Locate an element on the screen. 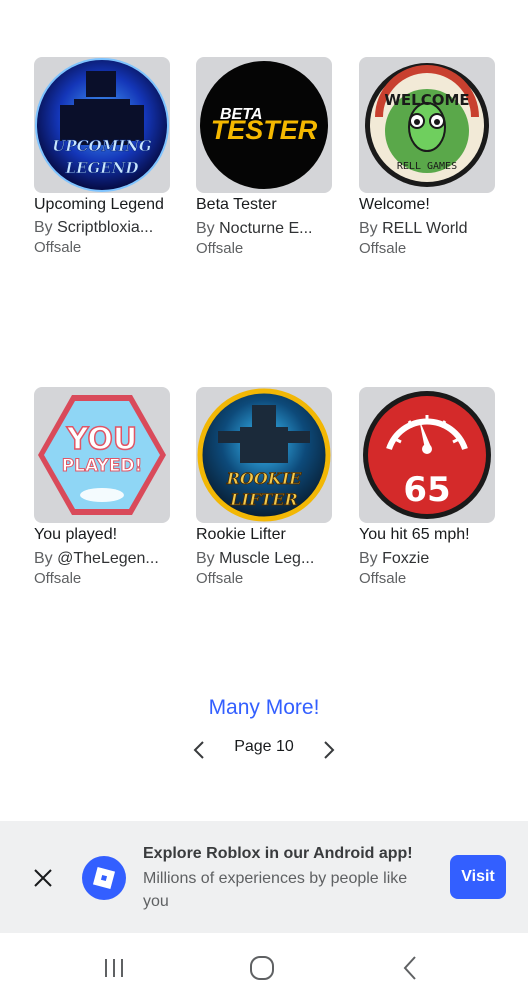 The width and height of the screenshot is (528, 1000). badge-art-text: 65 is located at coordinates (426, 490).